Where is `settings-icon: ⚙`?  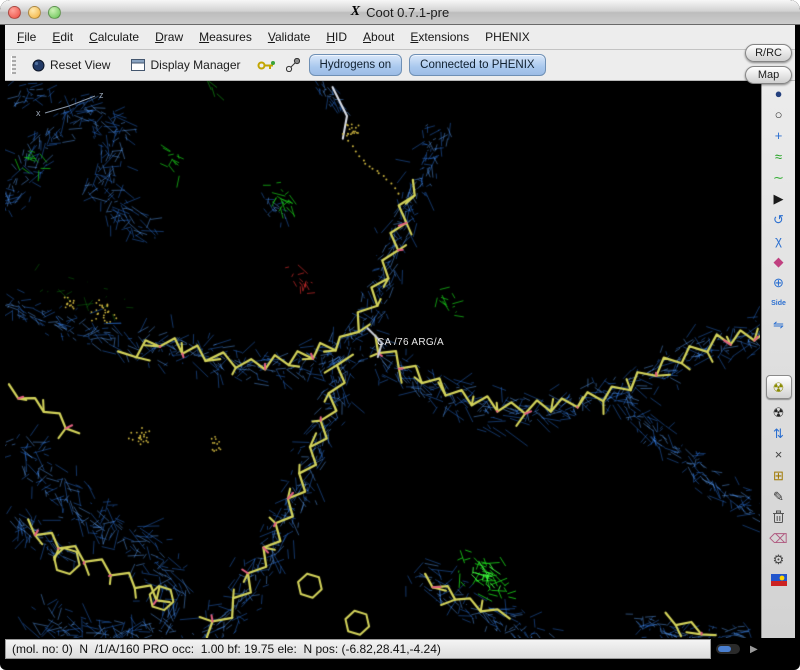 settings-icon: ⚙ is located at coordinates (778, 559).